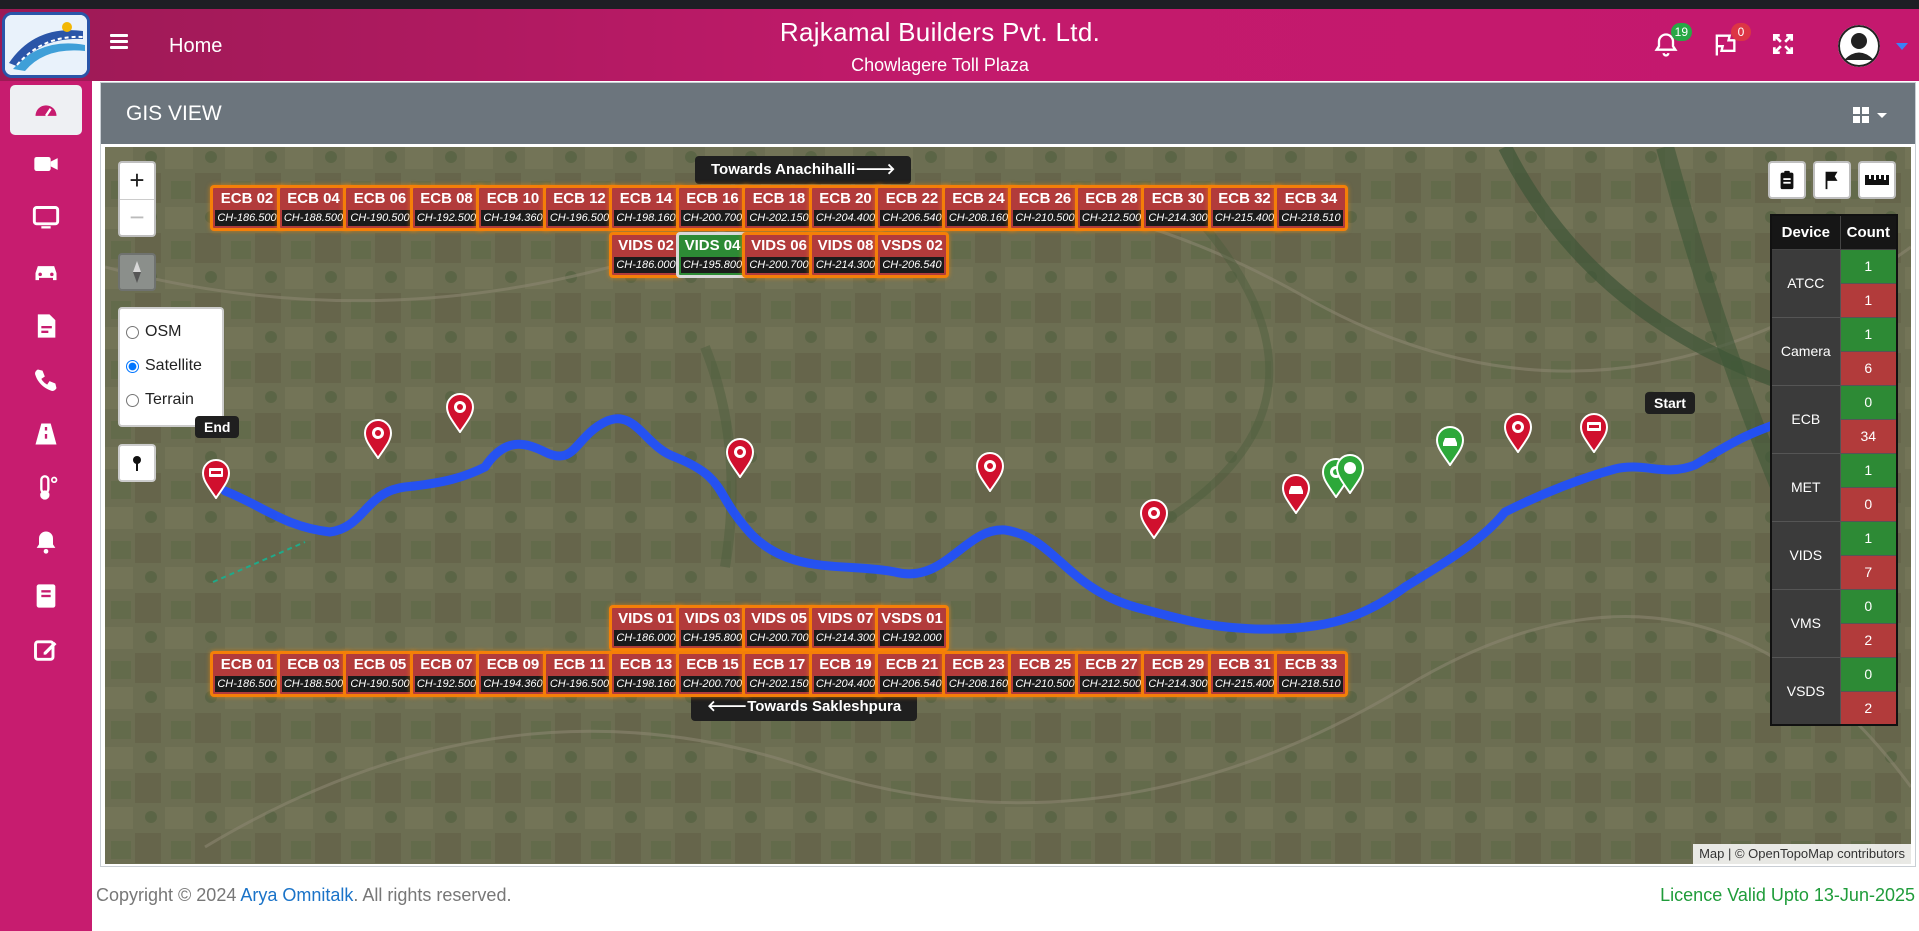 This screenshot has width=1919, height=931. What do you see at coordinates (1296, 494) in the screenshot?
I see `atcc-car-marker-icon` at bounding box center [1296, 494].